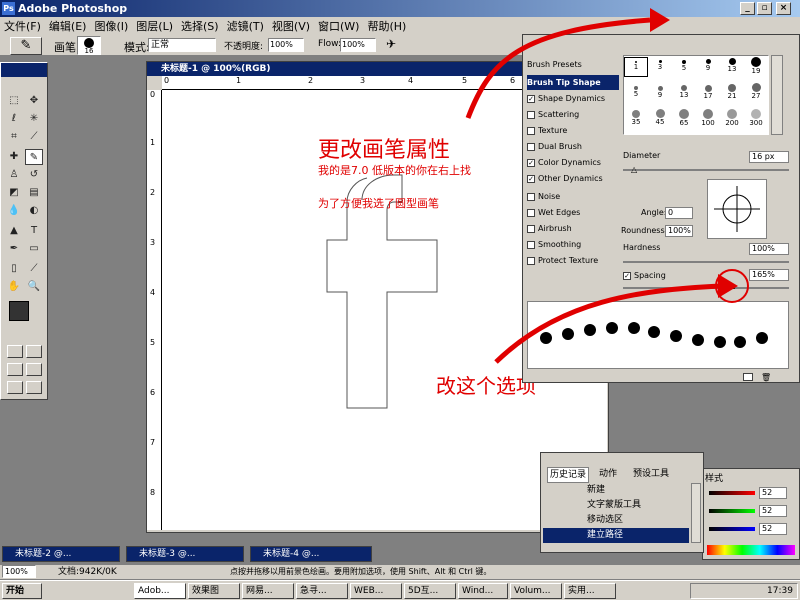  What do you see at coordinates (573, 212) in the screenshot?
I see `wet-edges-item: Wet Edges` at bounding box center [573, 212].